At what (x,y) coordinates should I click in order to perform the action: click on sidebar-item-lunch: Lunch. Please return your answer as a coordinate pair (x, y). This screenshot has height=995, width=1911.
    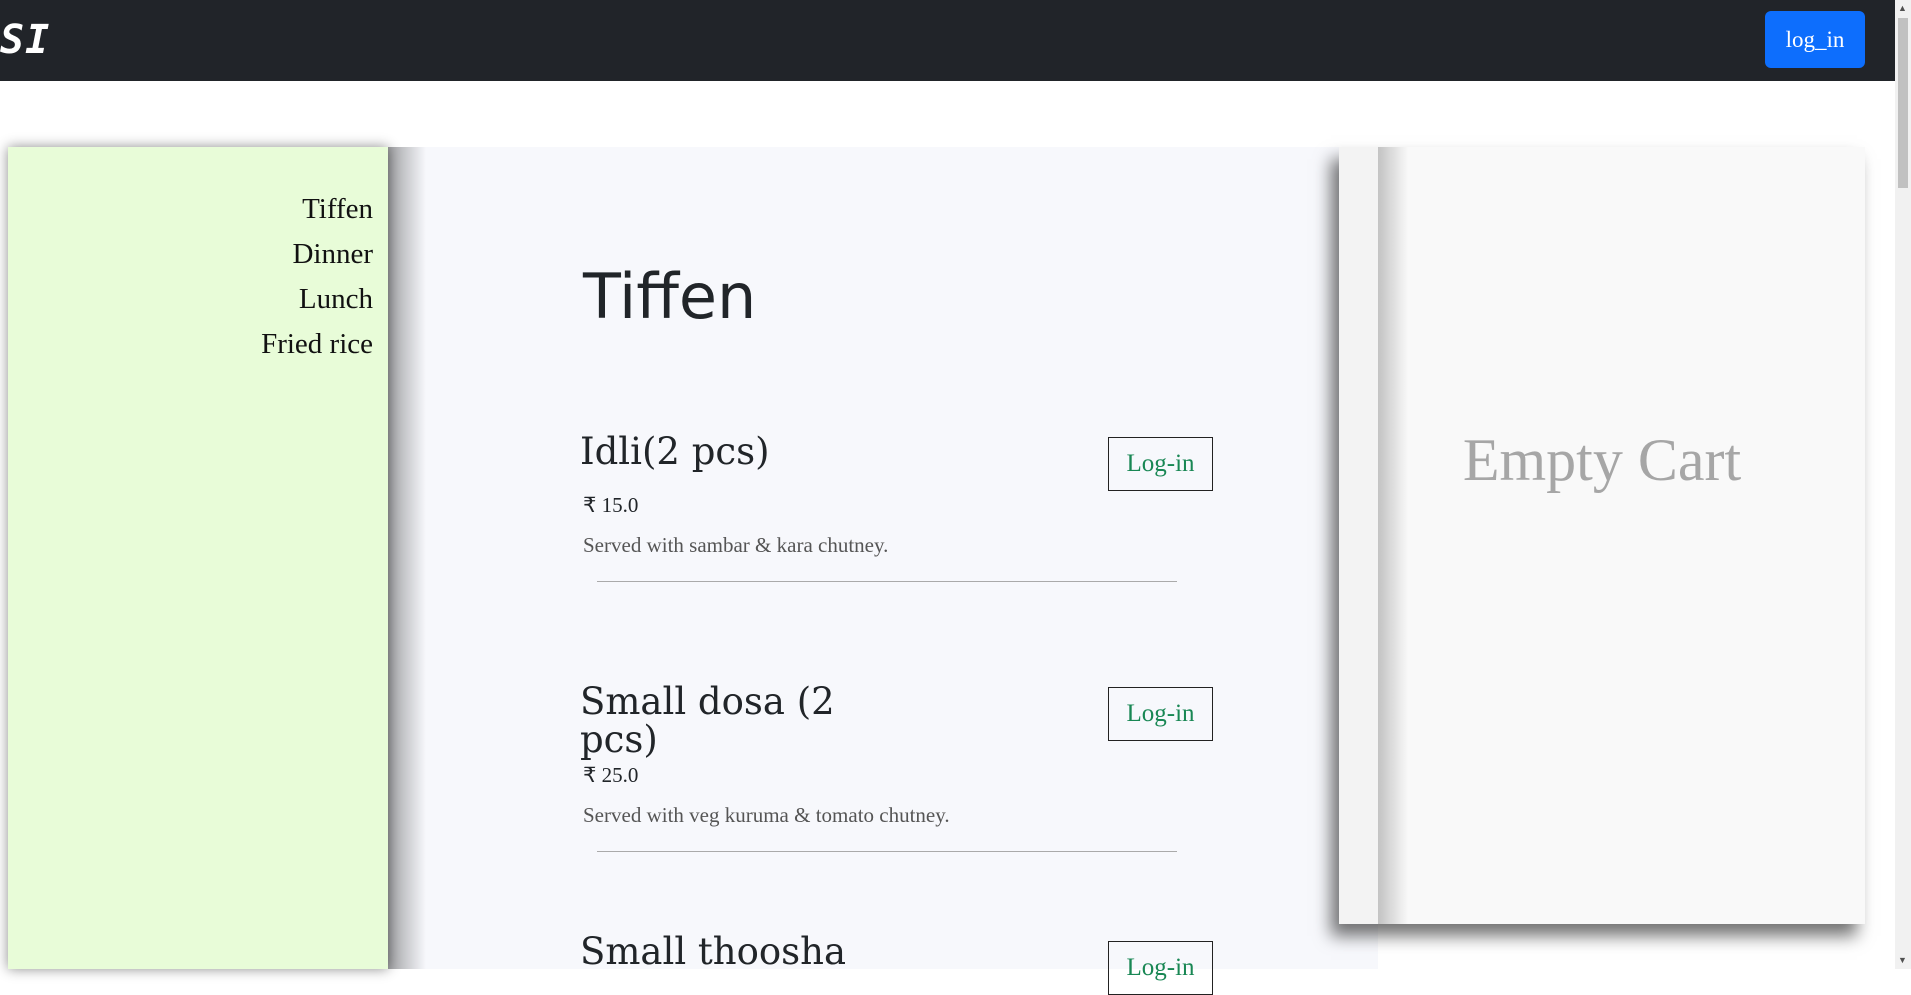
    Looking at the image, I should click on (317, 299).